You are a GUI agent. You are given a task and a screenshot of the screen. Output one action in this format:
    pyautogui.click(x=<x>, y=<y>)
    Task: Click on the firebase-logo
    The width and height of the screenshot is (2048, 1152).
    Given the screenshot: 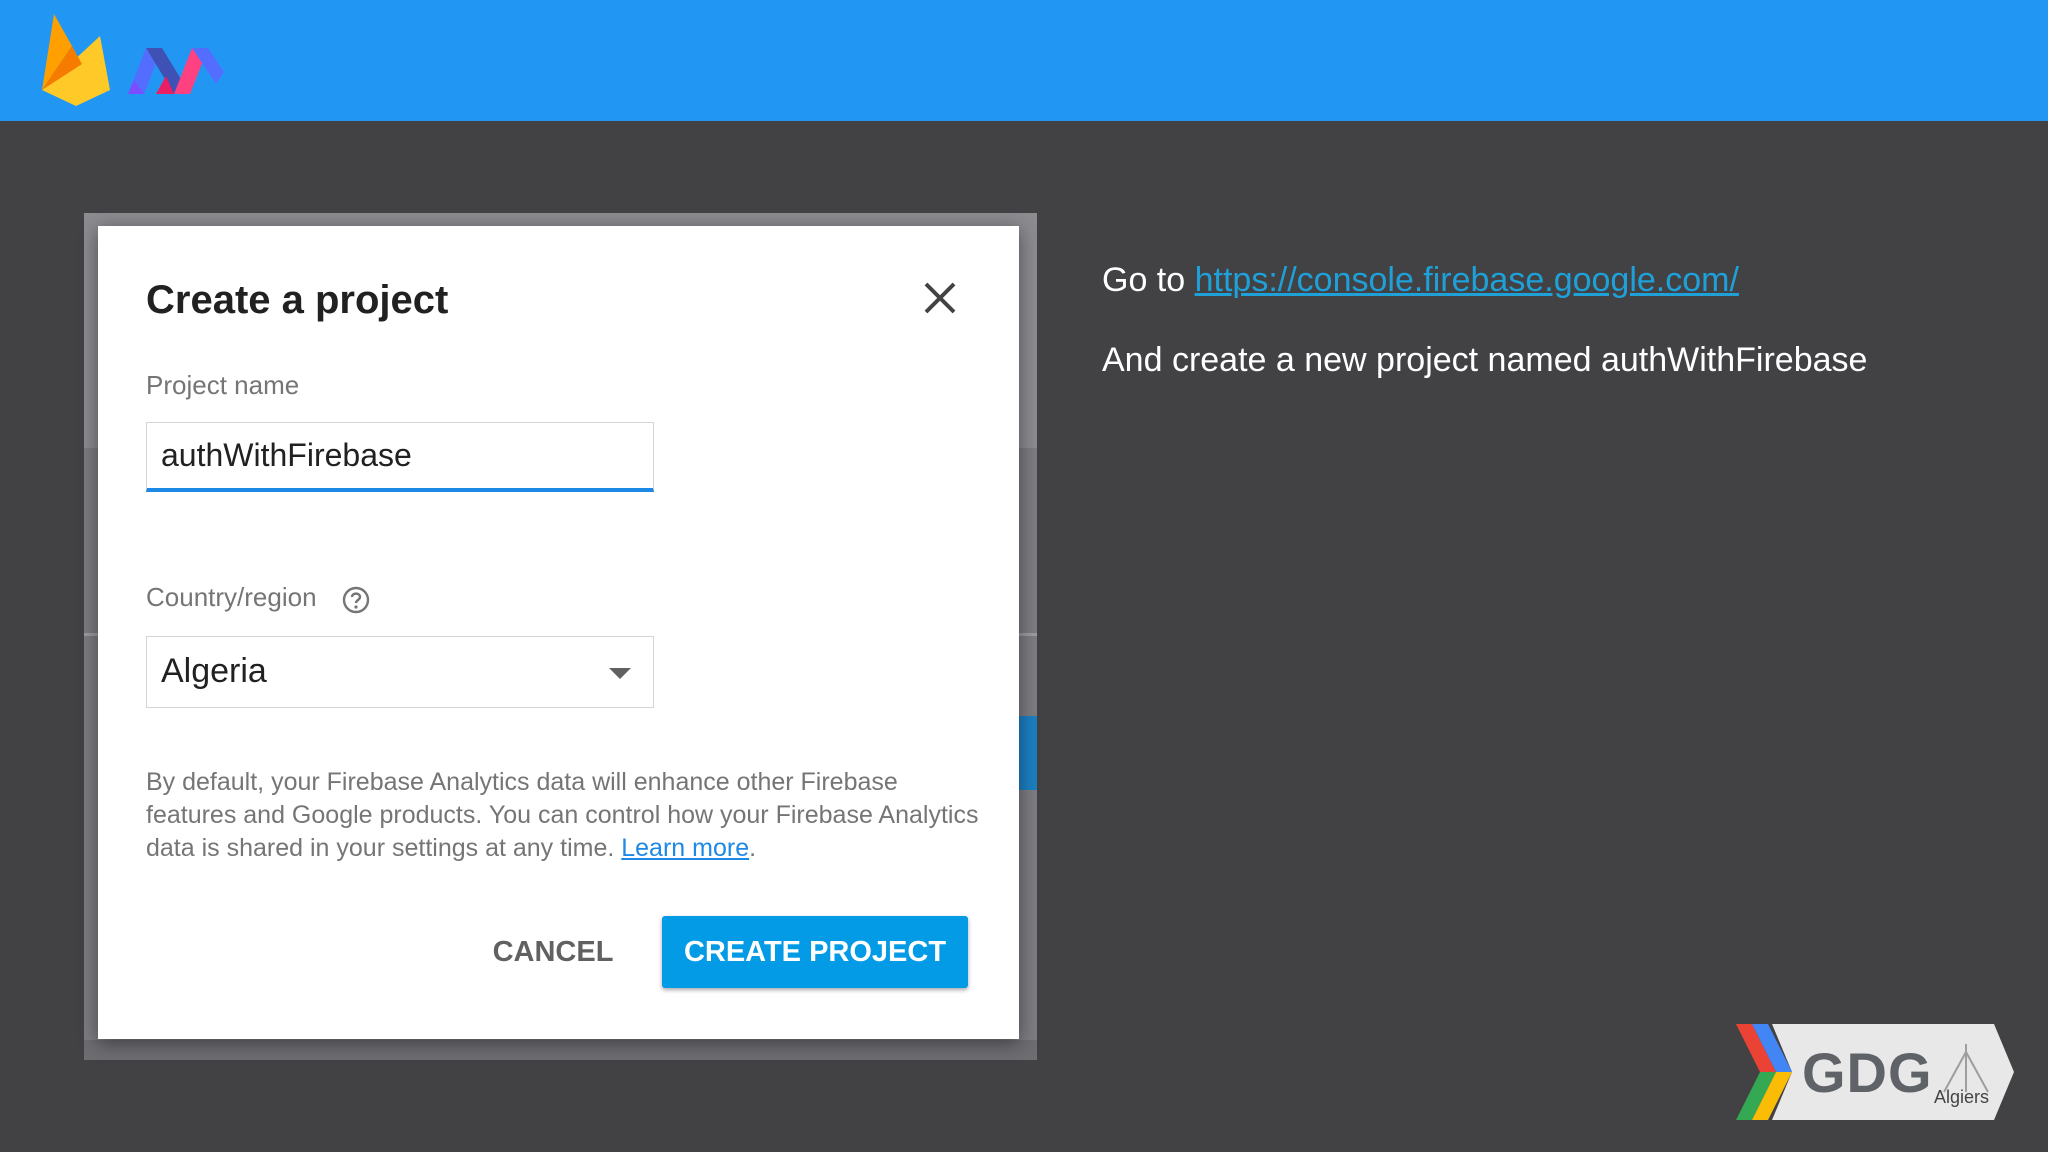 What is the action you would take?
    pyautogui.click(x=76, y=60)
    